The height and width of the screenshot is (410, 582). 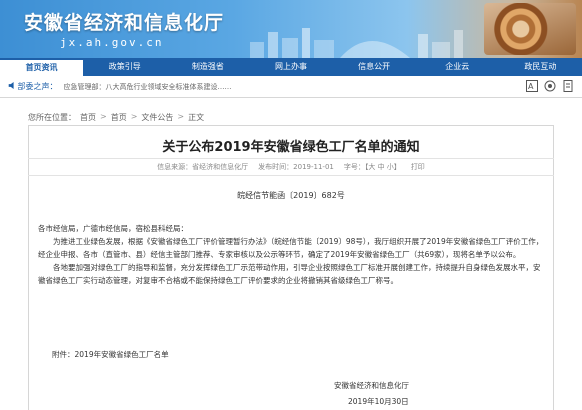 I want to click on steel-coil-image, so click(x=530, y=29).